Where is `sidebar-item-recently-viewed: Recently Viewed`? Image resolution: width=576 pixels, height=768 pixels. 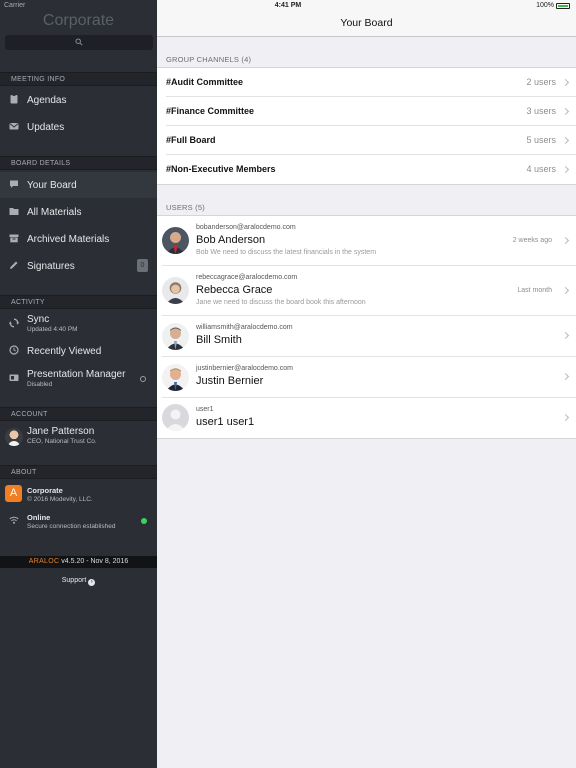
sidebar-item-recently-viewed: Recently Viewed is located at coordinates (78, 351).